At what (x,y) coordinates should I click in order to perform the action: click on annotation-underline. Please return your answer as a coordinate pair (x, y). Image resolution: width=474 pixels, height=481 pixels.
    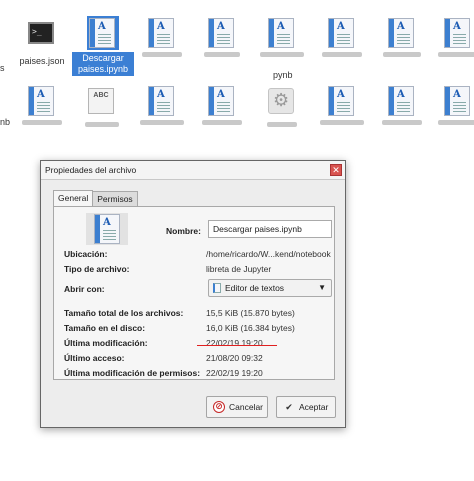
    Looking at the image, I should click on (237, 345).